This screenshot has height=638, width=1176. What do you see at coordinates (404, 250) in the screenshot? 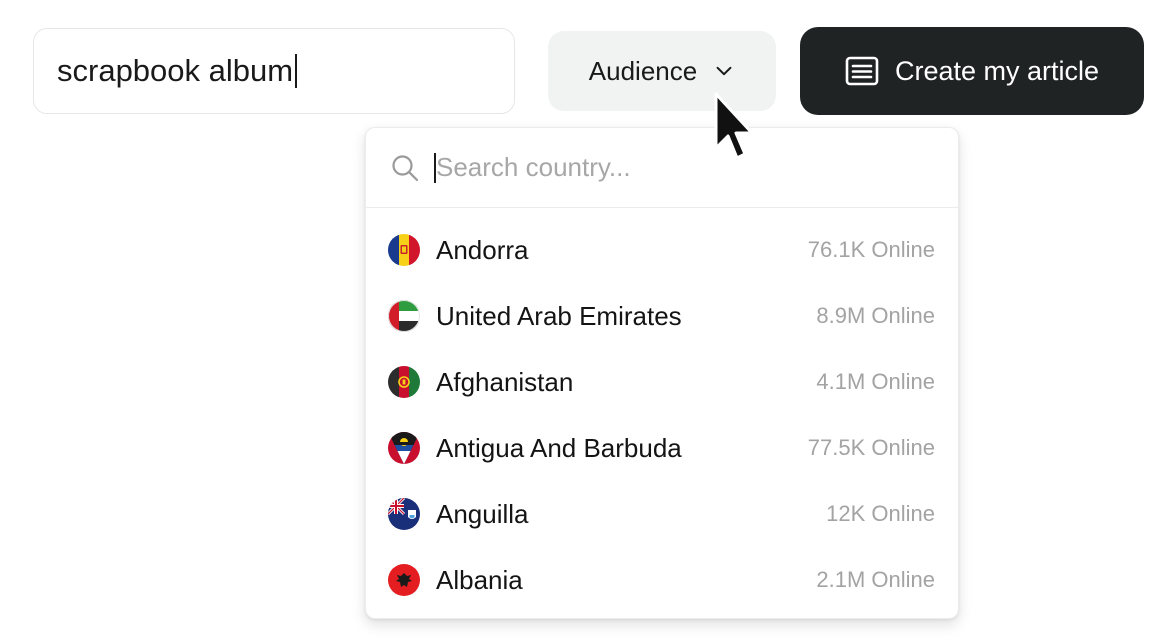
I see `andorra-flag-icon` at bounding box center [404, 250].